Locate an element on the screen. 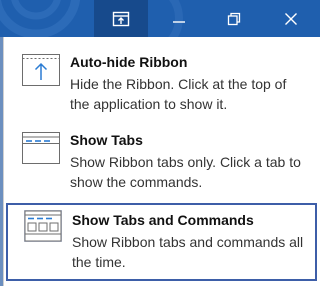  ribbon-display-options-icon is located at coordinates (121, 18).